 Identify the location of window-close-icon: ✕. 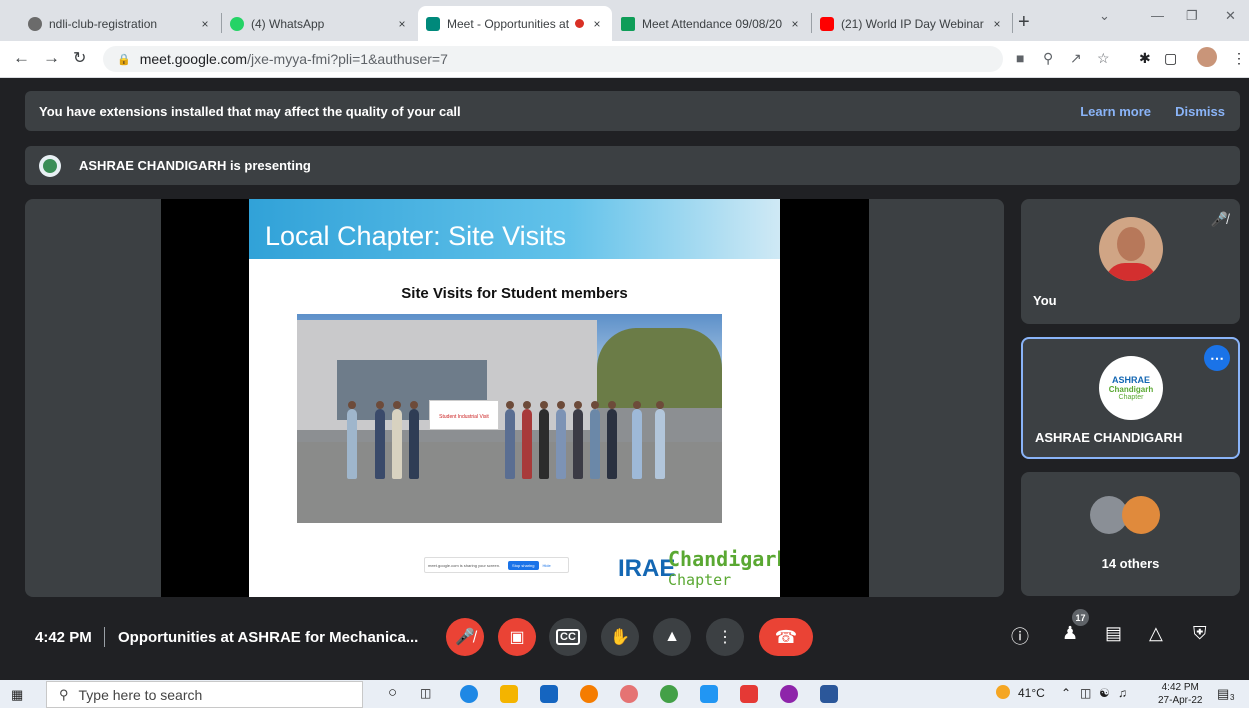
(1230, 16).